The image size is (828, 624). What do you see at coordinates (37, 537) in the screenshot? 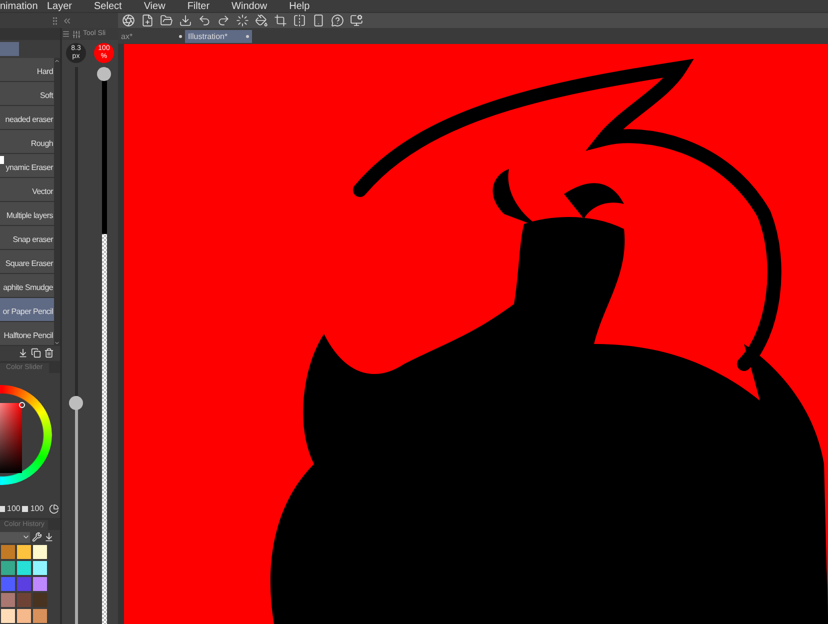
I see `wrench-icon` at bounding box center [37, 537].